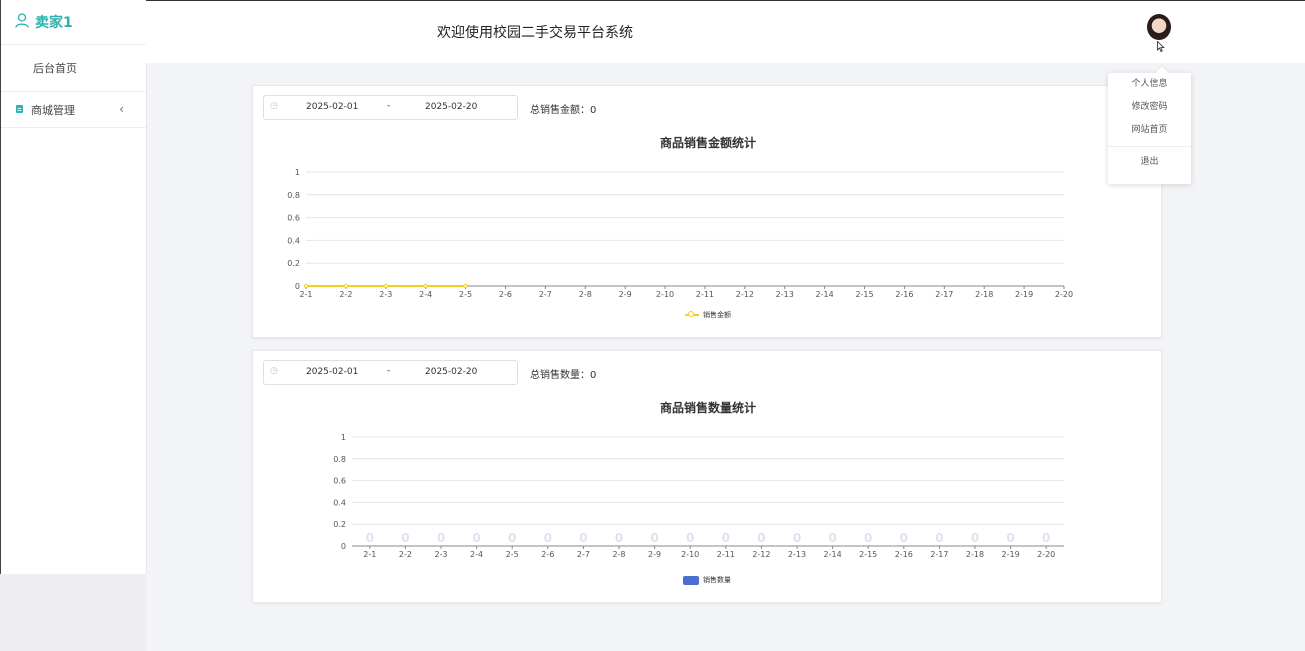 The image size is (1305, 651). Describe the element at coordinates (825, 294) in the screenshot. I see `x-tick-label: 2-14` at that location.